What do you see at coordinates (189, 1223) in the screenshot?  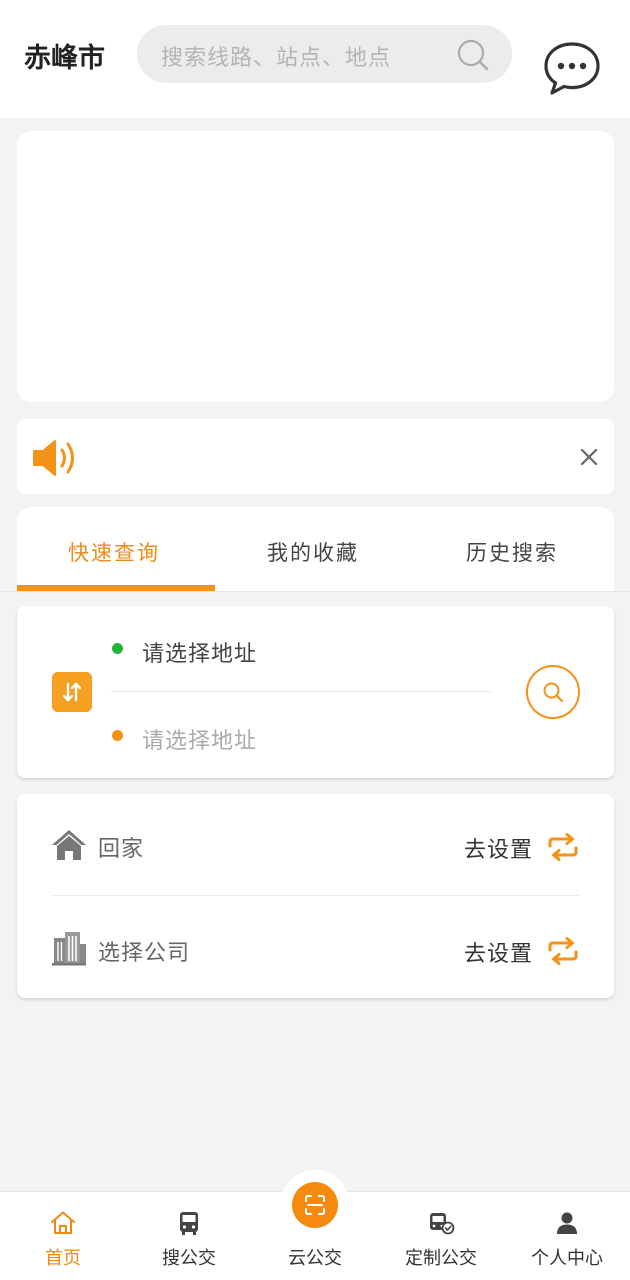 I see `bus-icon` at bounding box center [189, 1223].